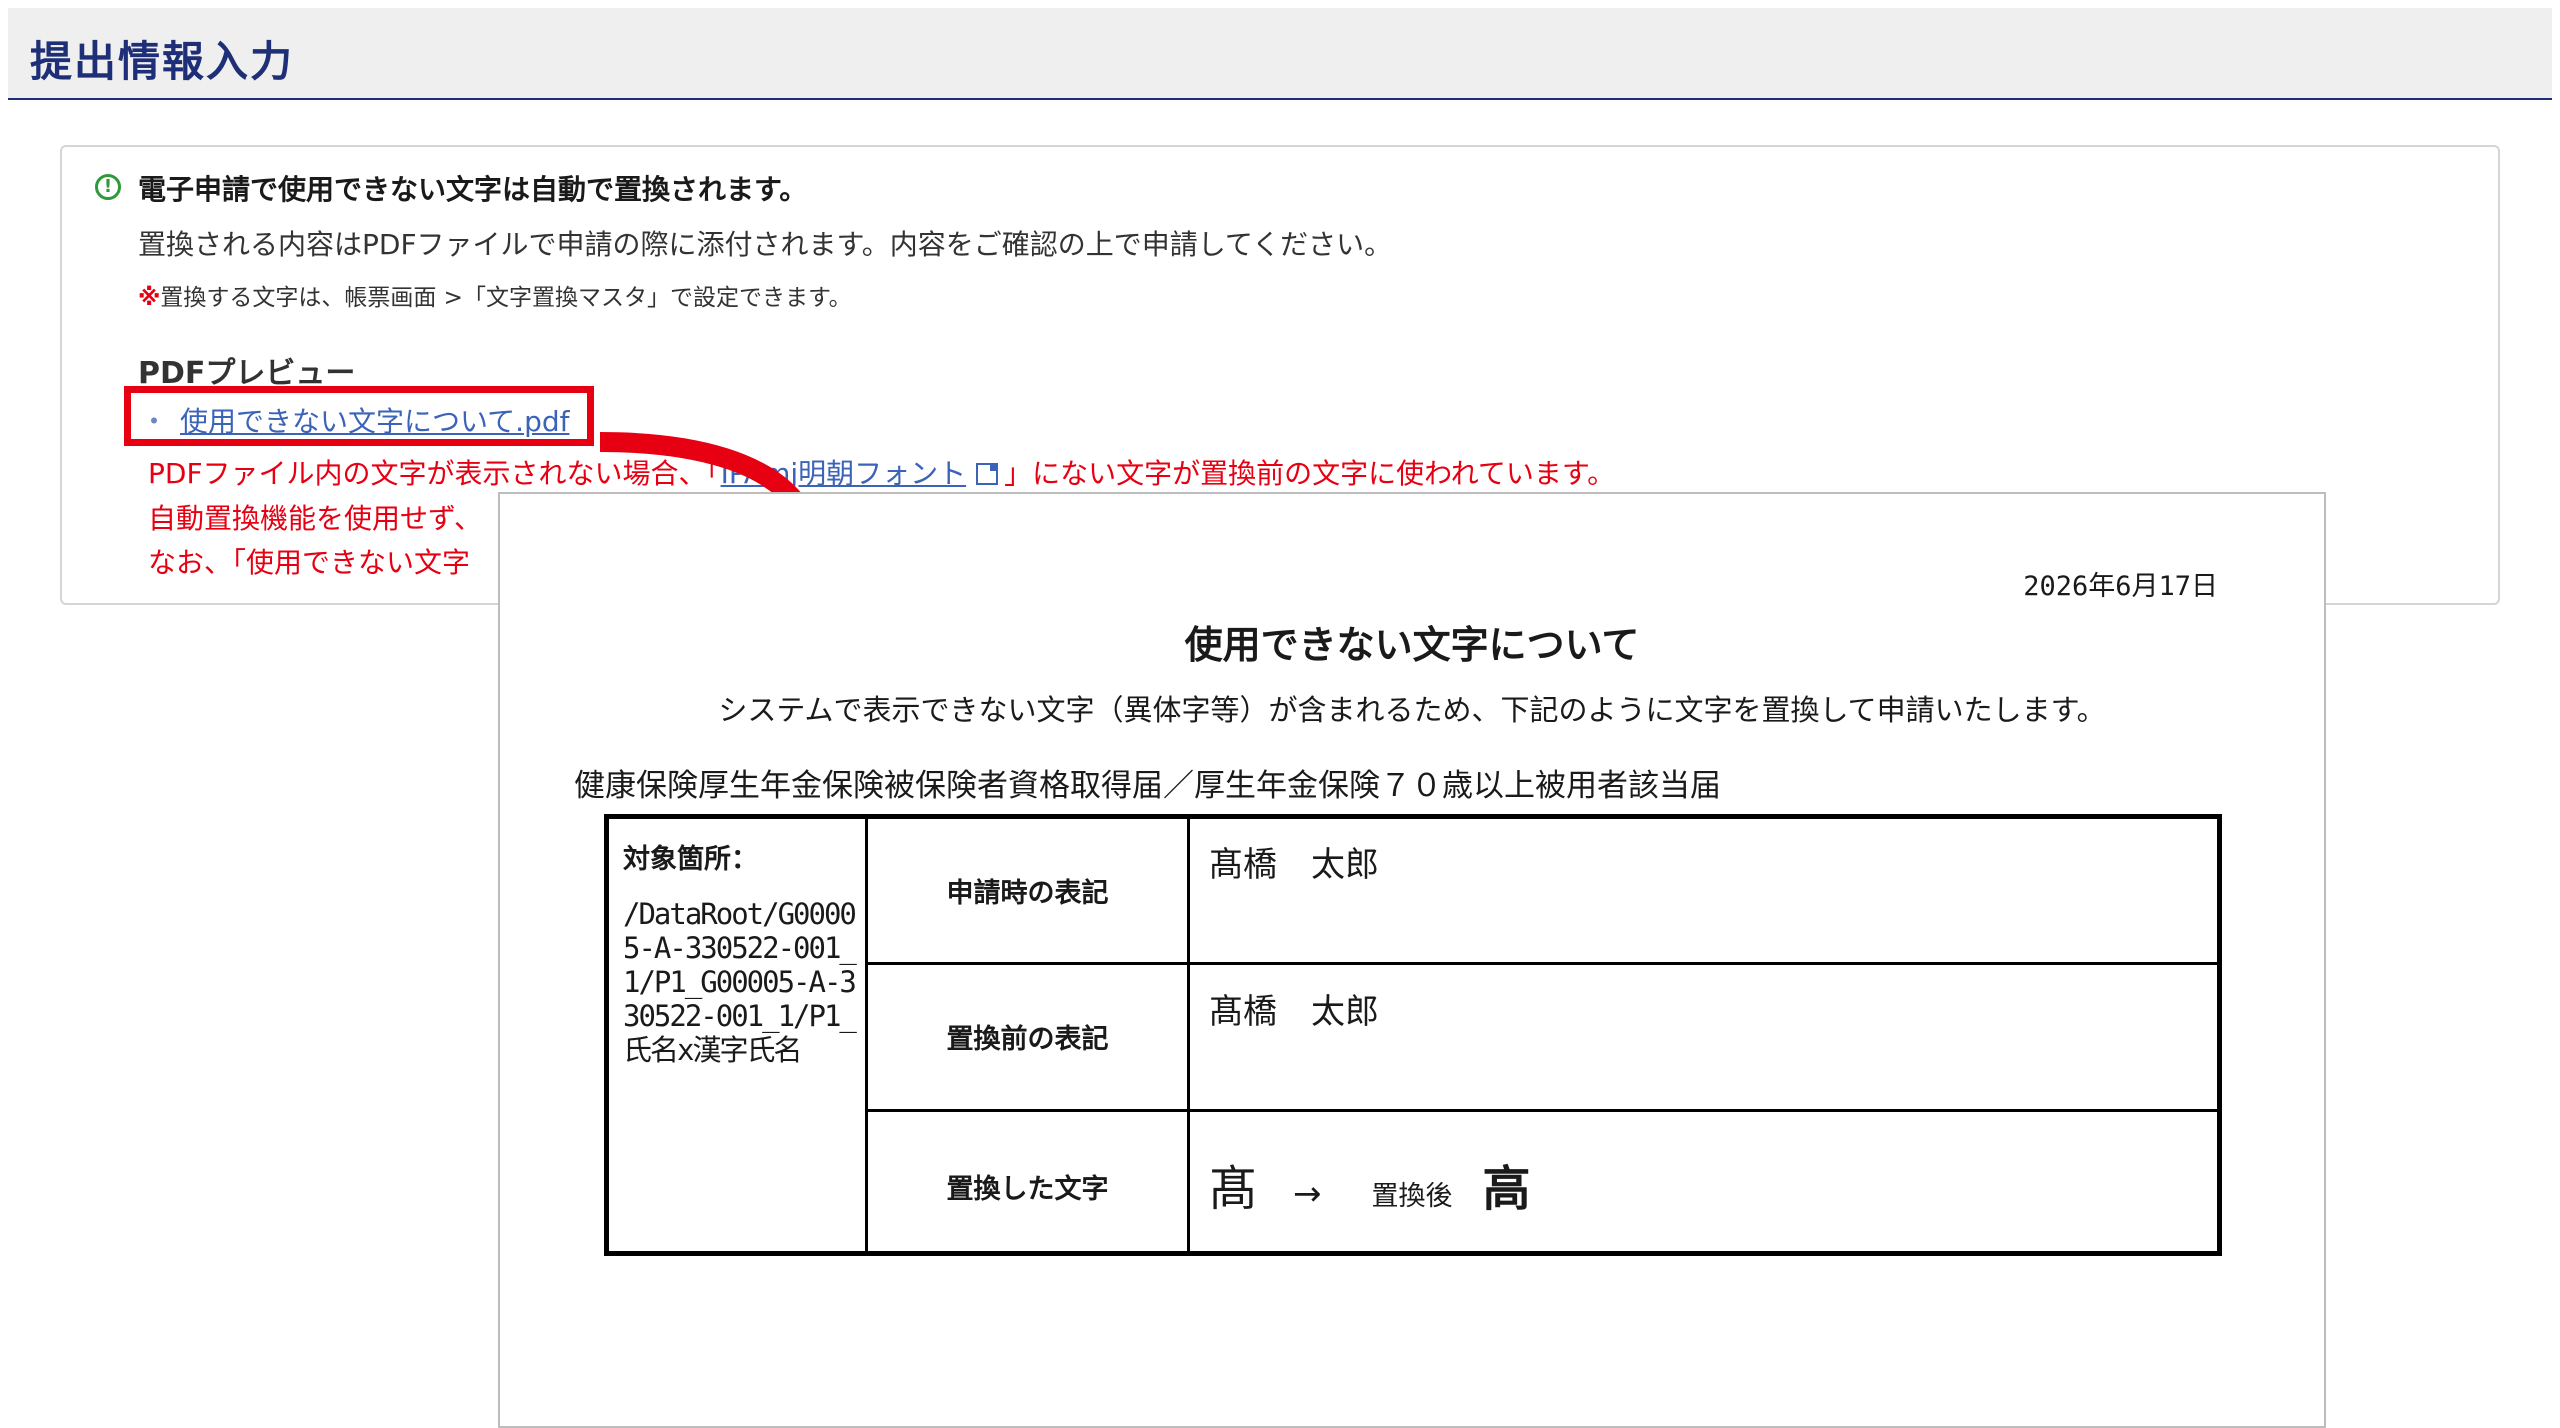 This screenshot has width=2560, height=1428. Describe the element at coordinates (987, 474) in the screenshot. I see `external-link-icon` at that location.